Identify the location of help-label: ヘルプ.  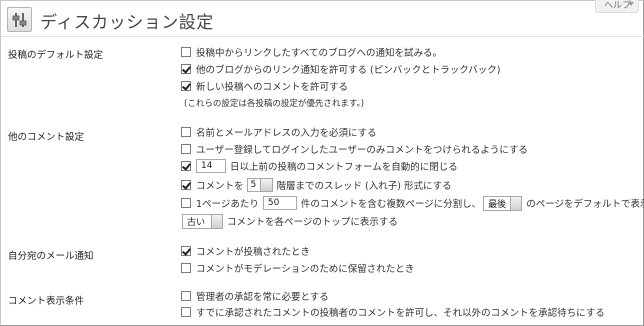
(618, 6).